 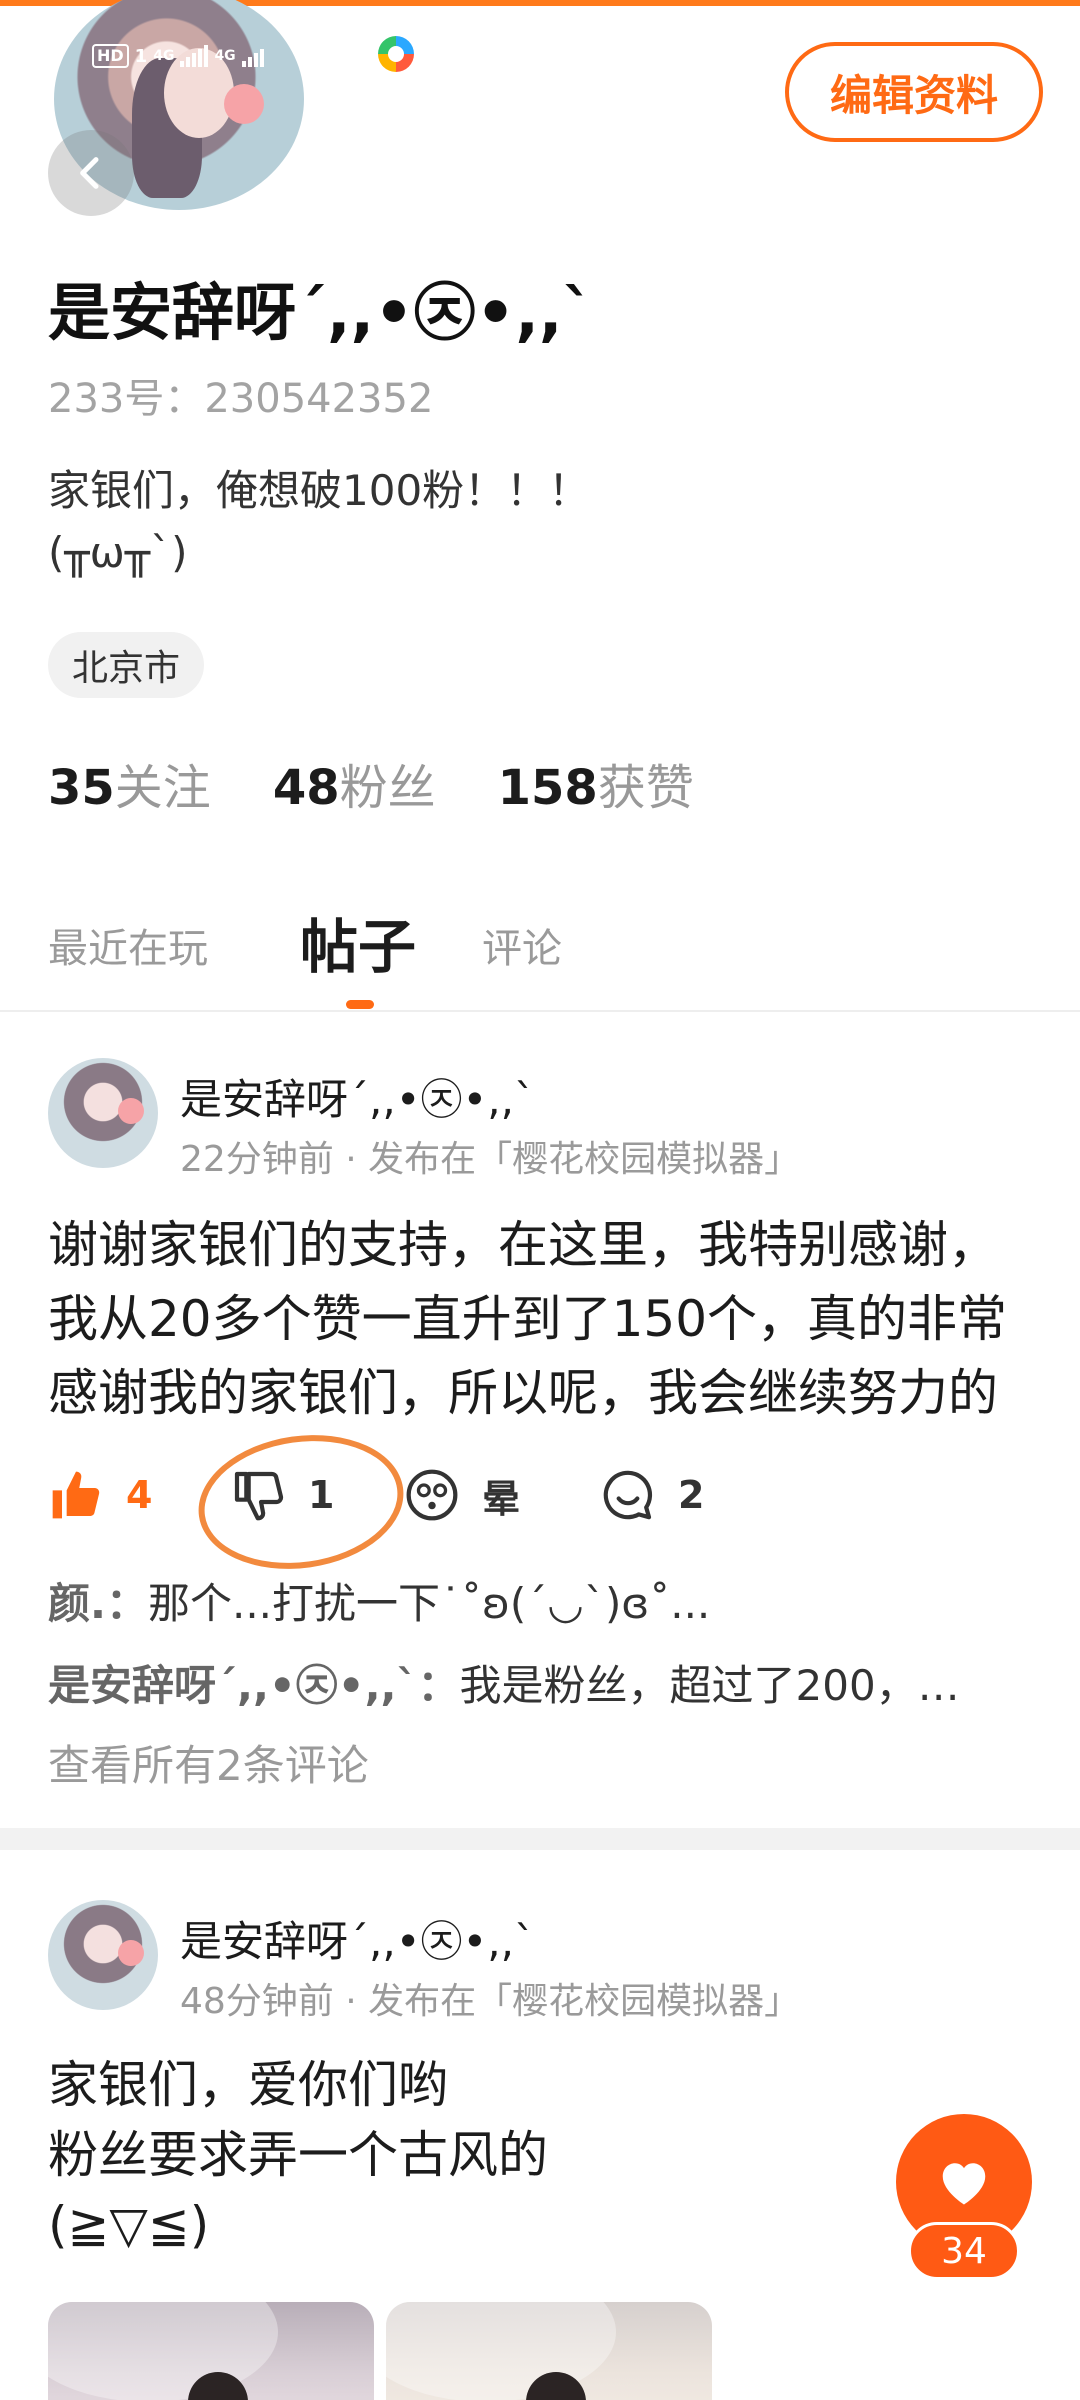 I want to click on profile-bio: 家银们，俺想破100粉！！！ (╥ω╥`), so click(x=319, y=521).